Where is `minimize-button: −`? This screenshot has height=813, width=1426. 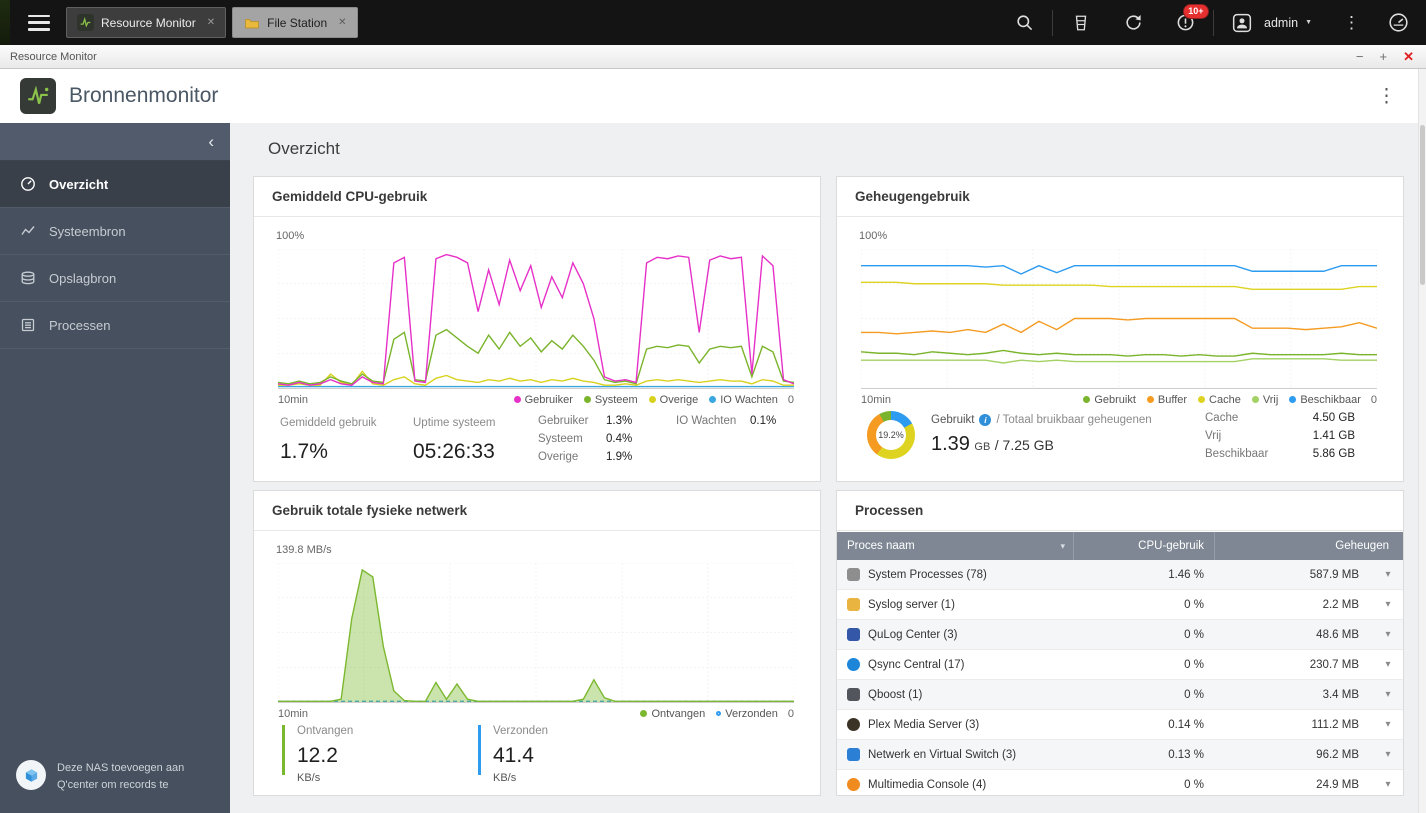 minimize-button: − is located at coordinates (1360, 56).